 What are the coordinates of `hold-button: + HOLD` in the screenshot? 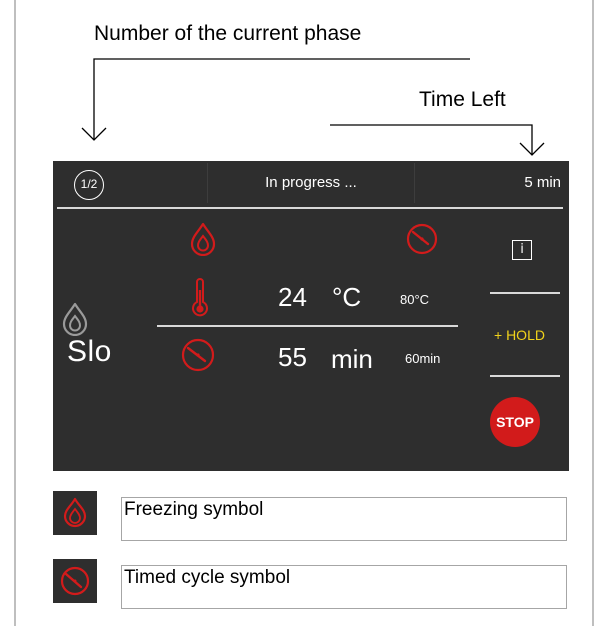 It's located at (519, 335).